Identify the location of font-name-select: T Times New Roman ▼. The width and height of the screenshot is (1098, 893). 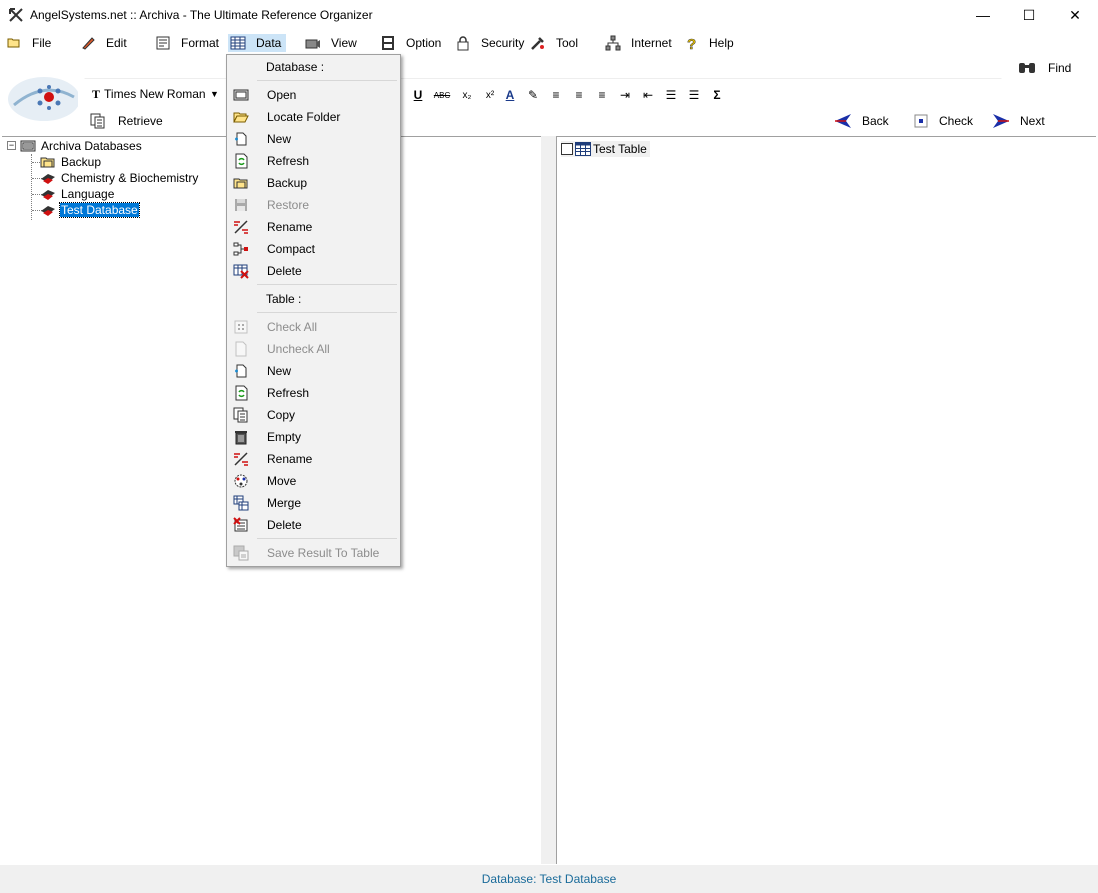
(154, 94).